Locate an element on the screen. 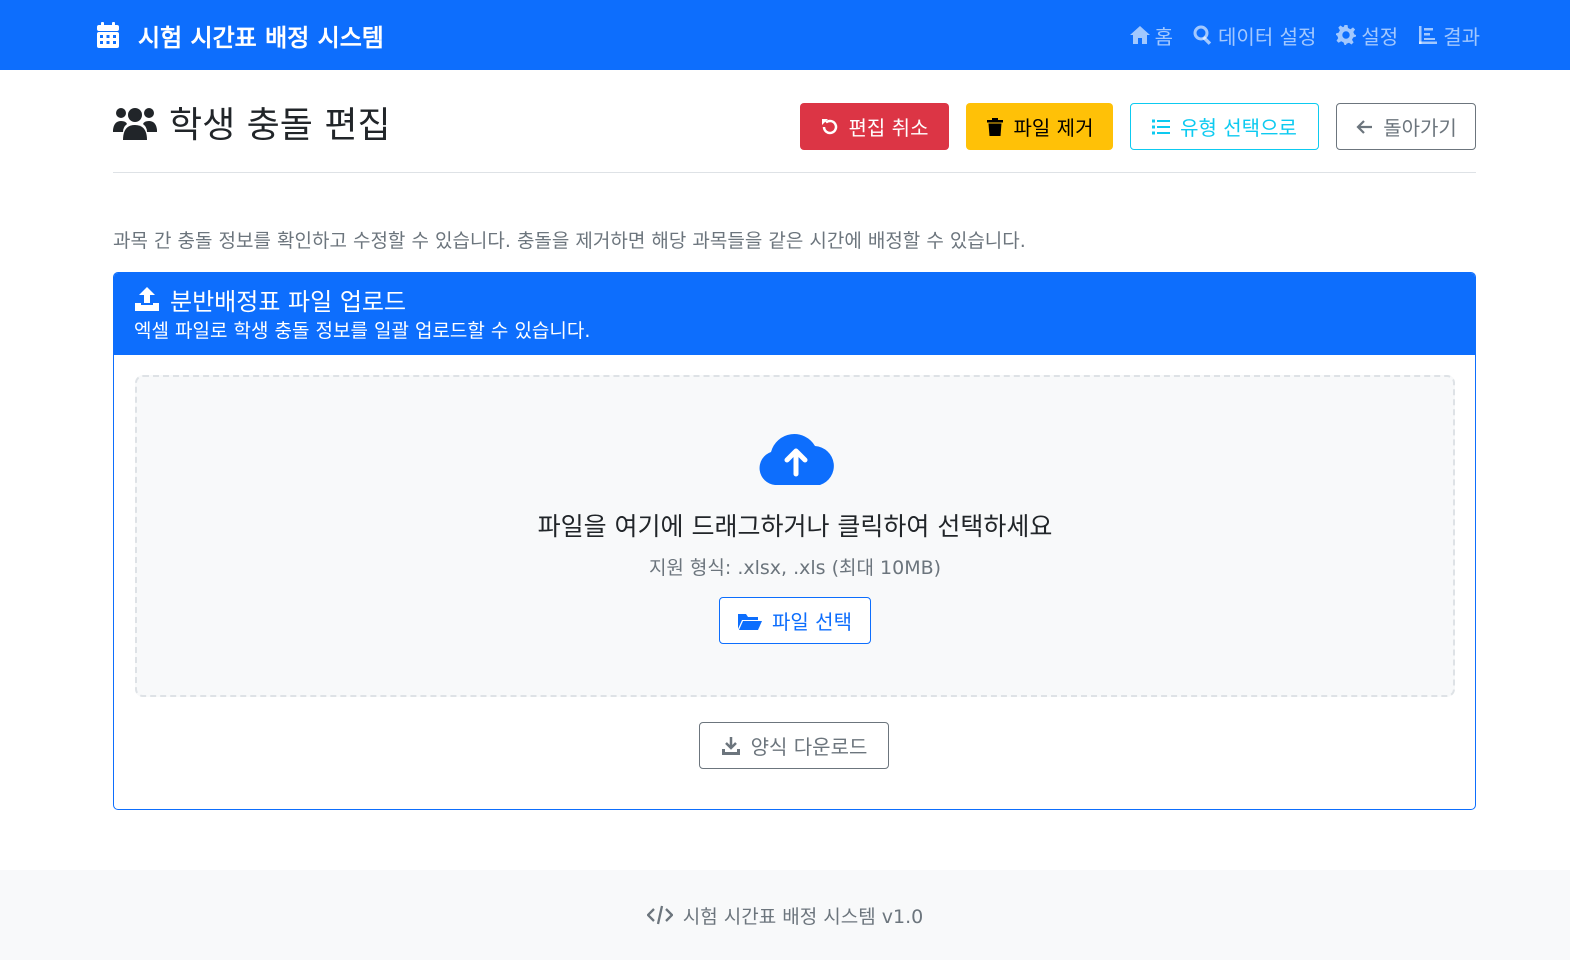 This screenshot has width=1570, height=960. list-icon is located at coordinates (1161, 126).